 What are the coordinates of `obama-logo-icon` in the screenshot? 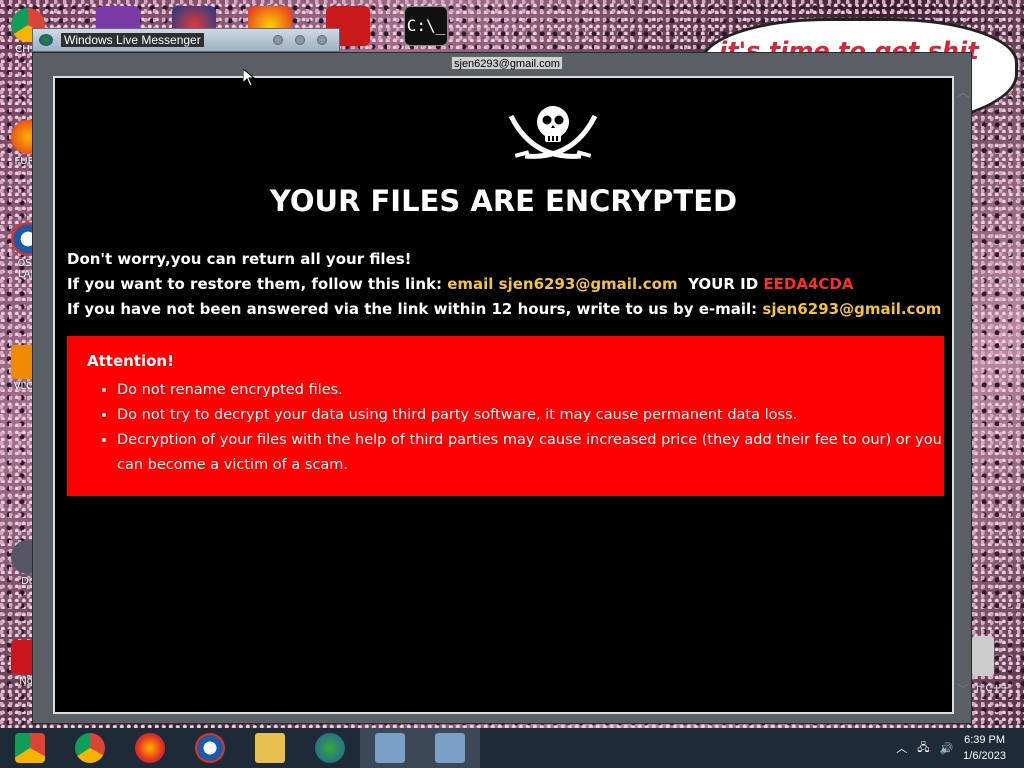 It's located at (210, 748).